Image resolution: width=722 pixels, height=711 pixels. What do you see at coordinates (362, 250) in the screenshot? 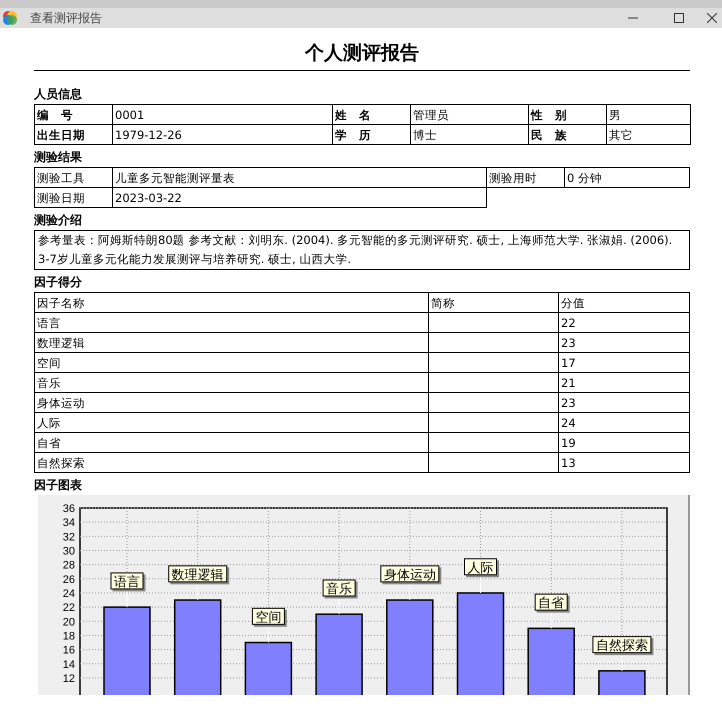
I see `intro-text: 参考量表：阿姆斯特朗80题 参考文献：刘明东. (2004). 多元智能的多元测评研究. 硕士, 上海师范大学. 张淑娟. (2006). 3-7岁儿童多元化能力发展测评与培养研究. 硕士, 山西大学.` at bounding box center [362, 250].